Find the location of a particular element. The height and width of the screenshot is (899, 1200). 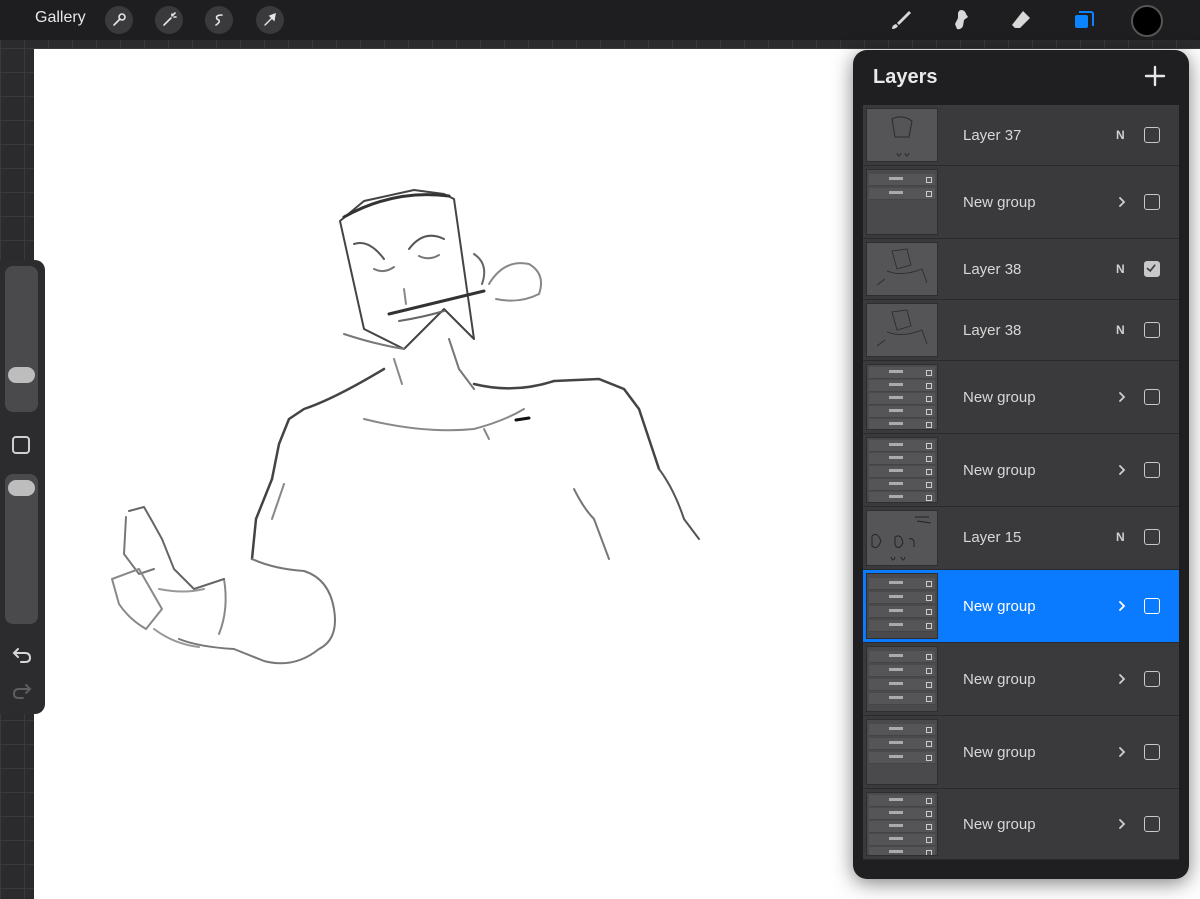

layer-name: Layer 15 is located at coordinates (992, 537).